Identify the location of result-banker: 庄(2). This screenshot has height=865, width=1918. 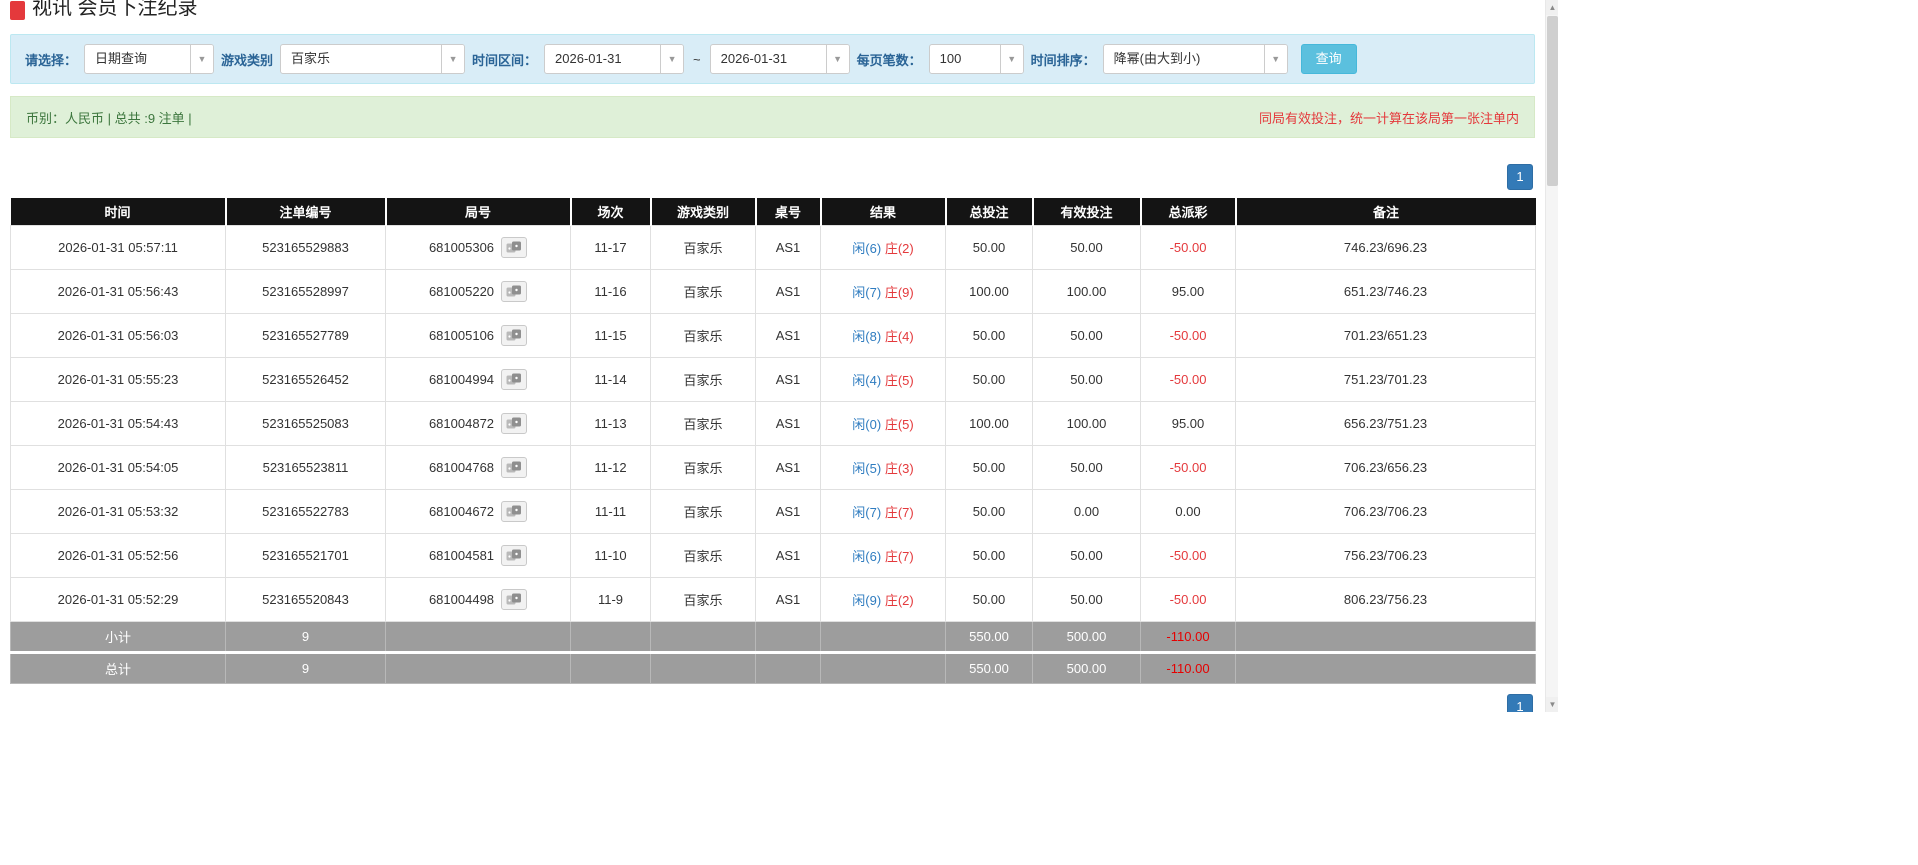
(899, 248).